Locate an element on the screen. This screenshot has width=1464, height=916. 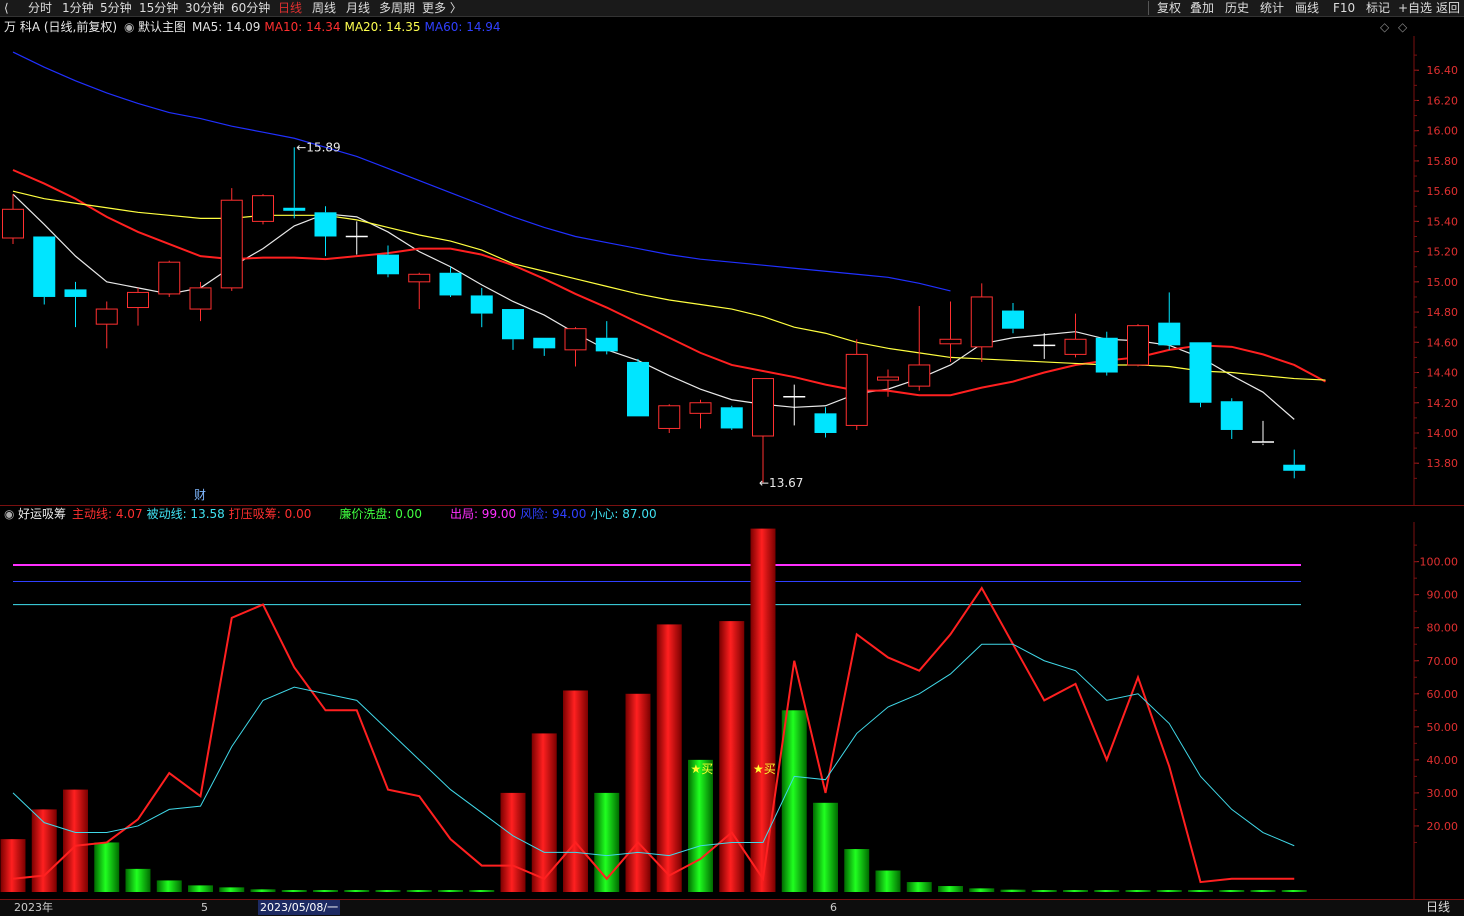
ma-legend-item: MA20: 14.35 is located at coordinates (382, 27).